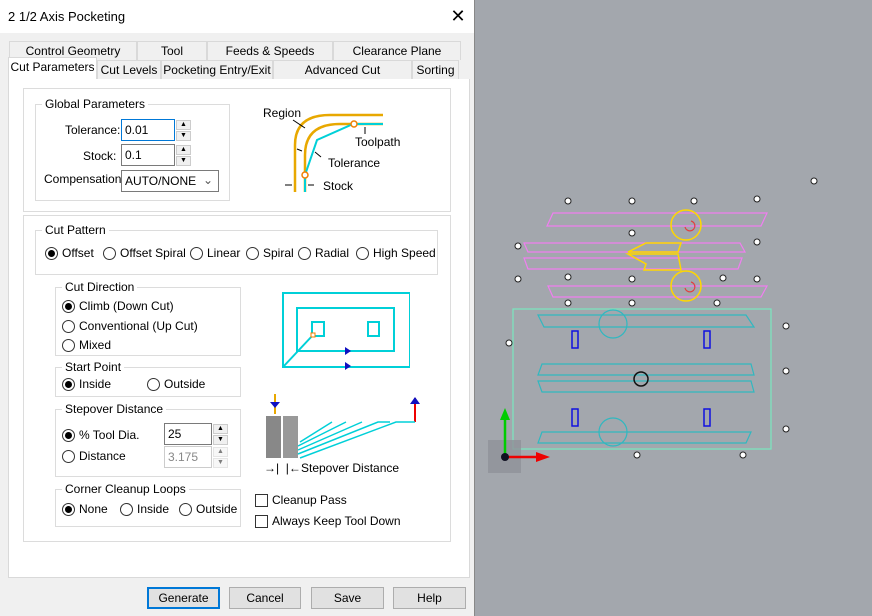 The height and width of the screenshot is (616, 872). What do you see at coordinates (69, 253) in the screenshot?
I see `radio-offset: Offset` at bounding box center [69, 253].